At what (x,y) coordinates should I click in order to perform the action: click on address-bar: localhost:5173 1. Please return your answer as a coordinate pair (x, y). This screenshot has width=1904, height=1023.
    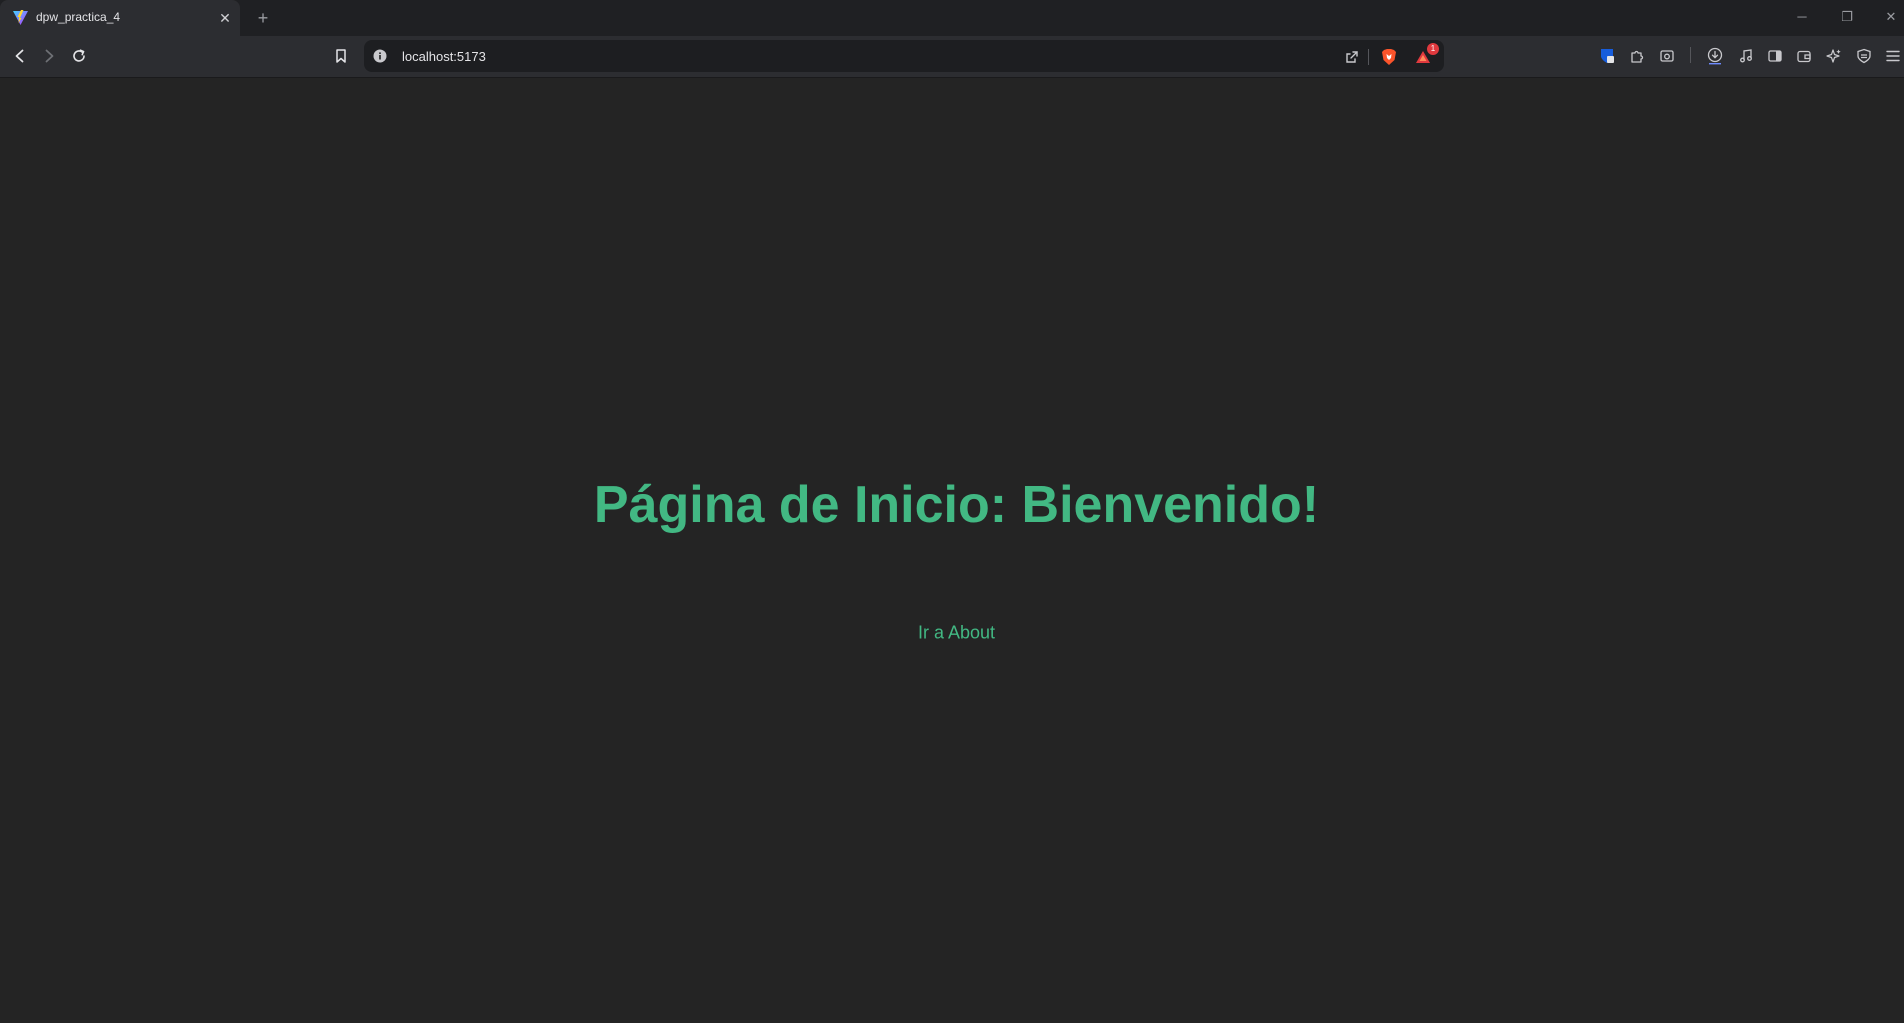
    Looking at the image, I should click on (904, 56).